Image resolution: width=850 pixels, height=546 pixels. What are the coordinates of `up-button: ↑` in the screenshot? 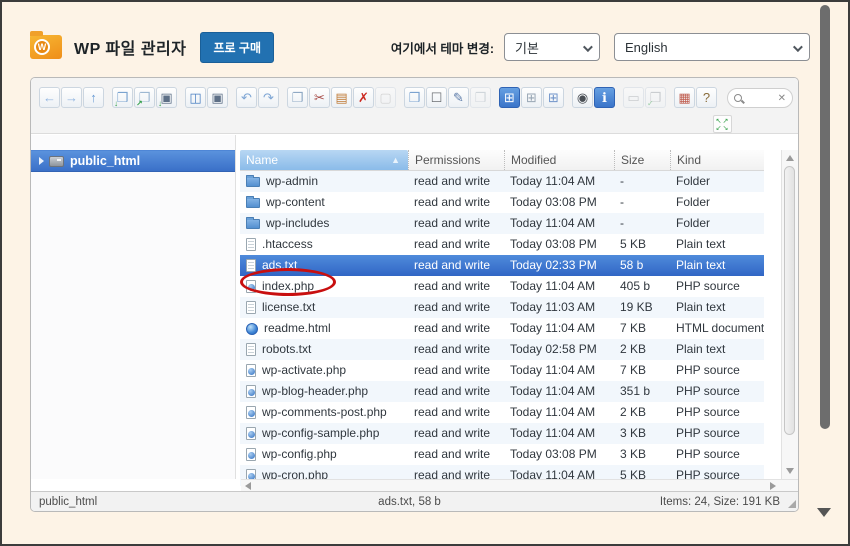 It's located at (93, 97).